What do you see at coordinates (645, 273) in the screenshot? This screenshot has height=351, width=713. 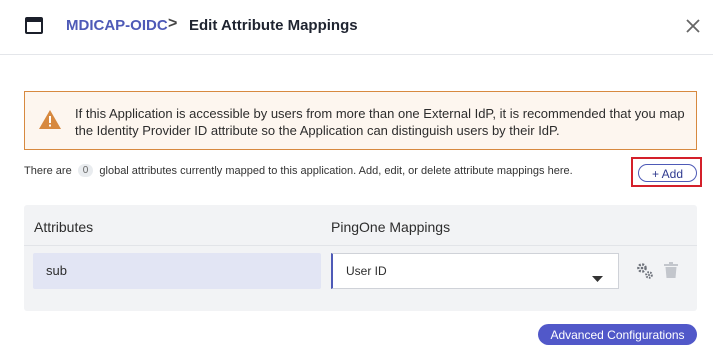 I see `gear-icon` at bounding box center [645, 273].